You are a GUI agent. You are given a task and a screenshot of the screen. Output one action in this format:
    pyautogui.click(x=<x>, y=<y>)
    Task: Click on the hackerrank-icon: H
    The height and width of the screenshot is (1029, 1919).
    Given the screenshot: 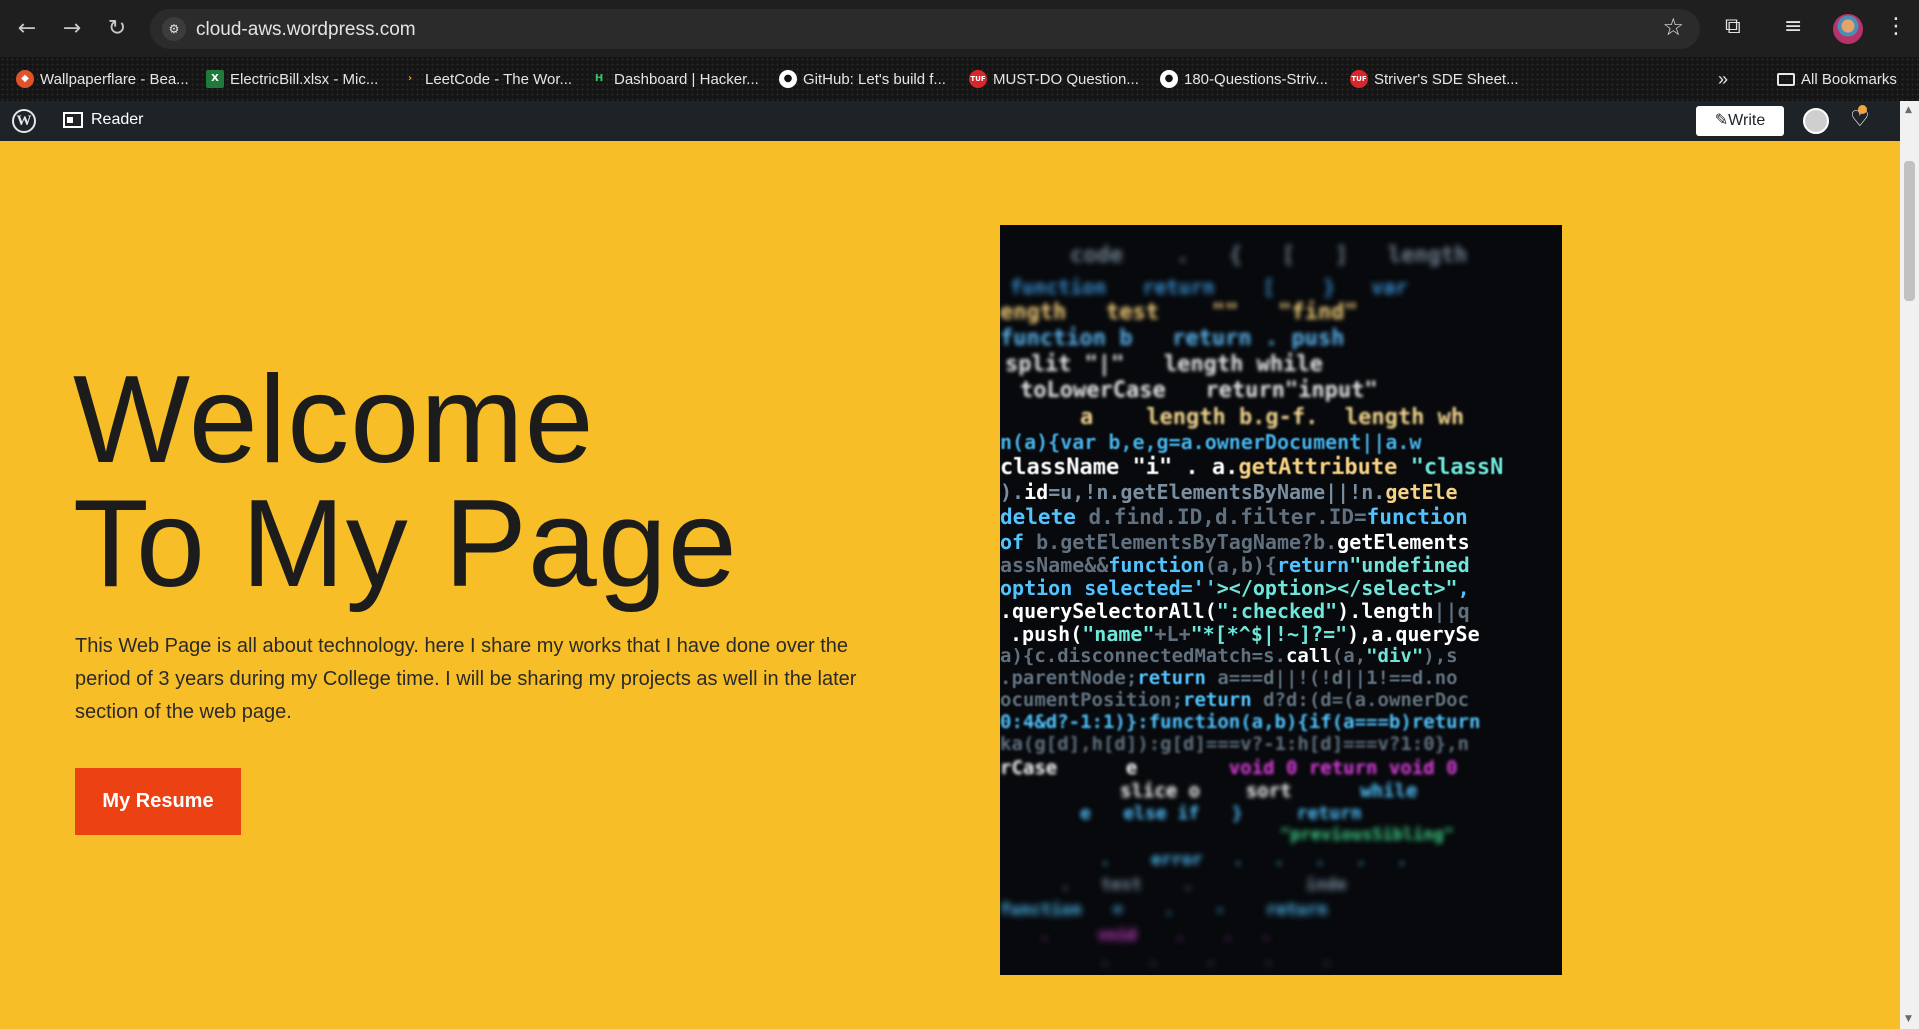 What is the action you would take?
    pyautogui.click(x=599, y=78)
    